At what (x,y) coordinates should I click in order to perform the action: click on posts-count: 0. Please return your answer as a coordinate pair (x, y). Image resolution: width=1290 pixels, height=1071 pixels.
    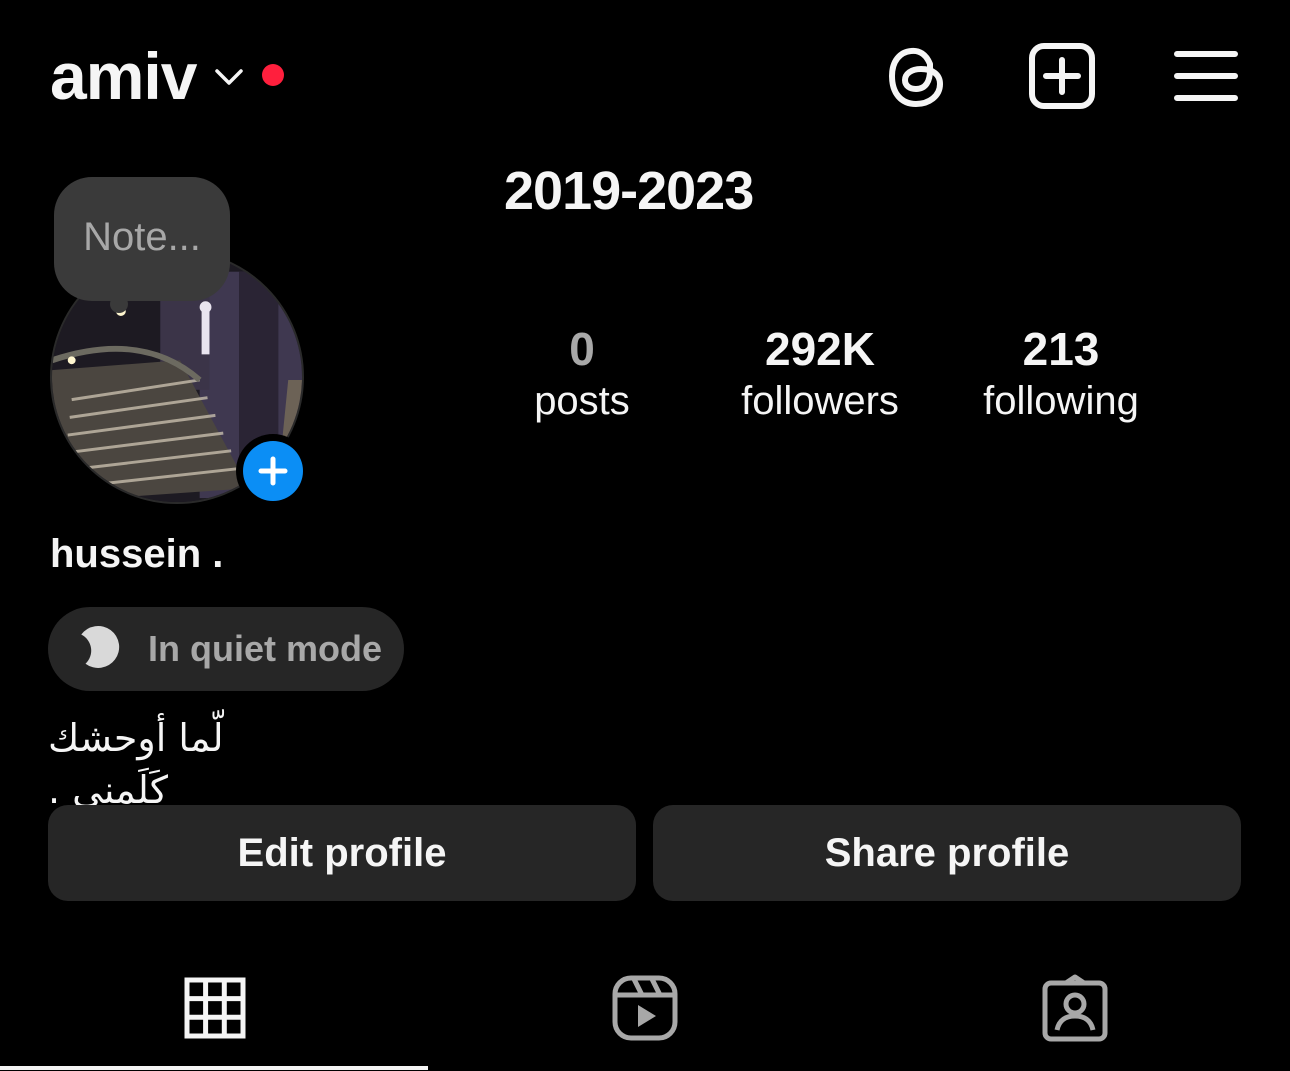
    Looking at the image, I should click on (582, 349).